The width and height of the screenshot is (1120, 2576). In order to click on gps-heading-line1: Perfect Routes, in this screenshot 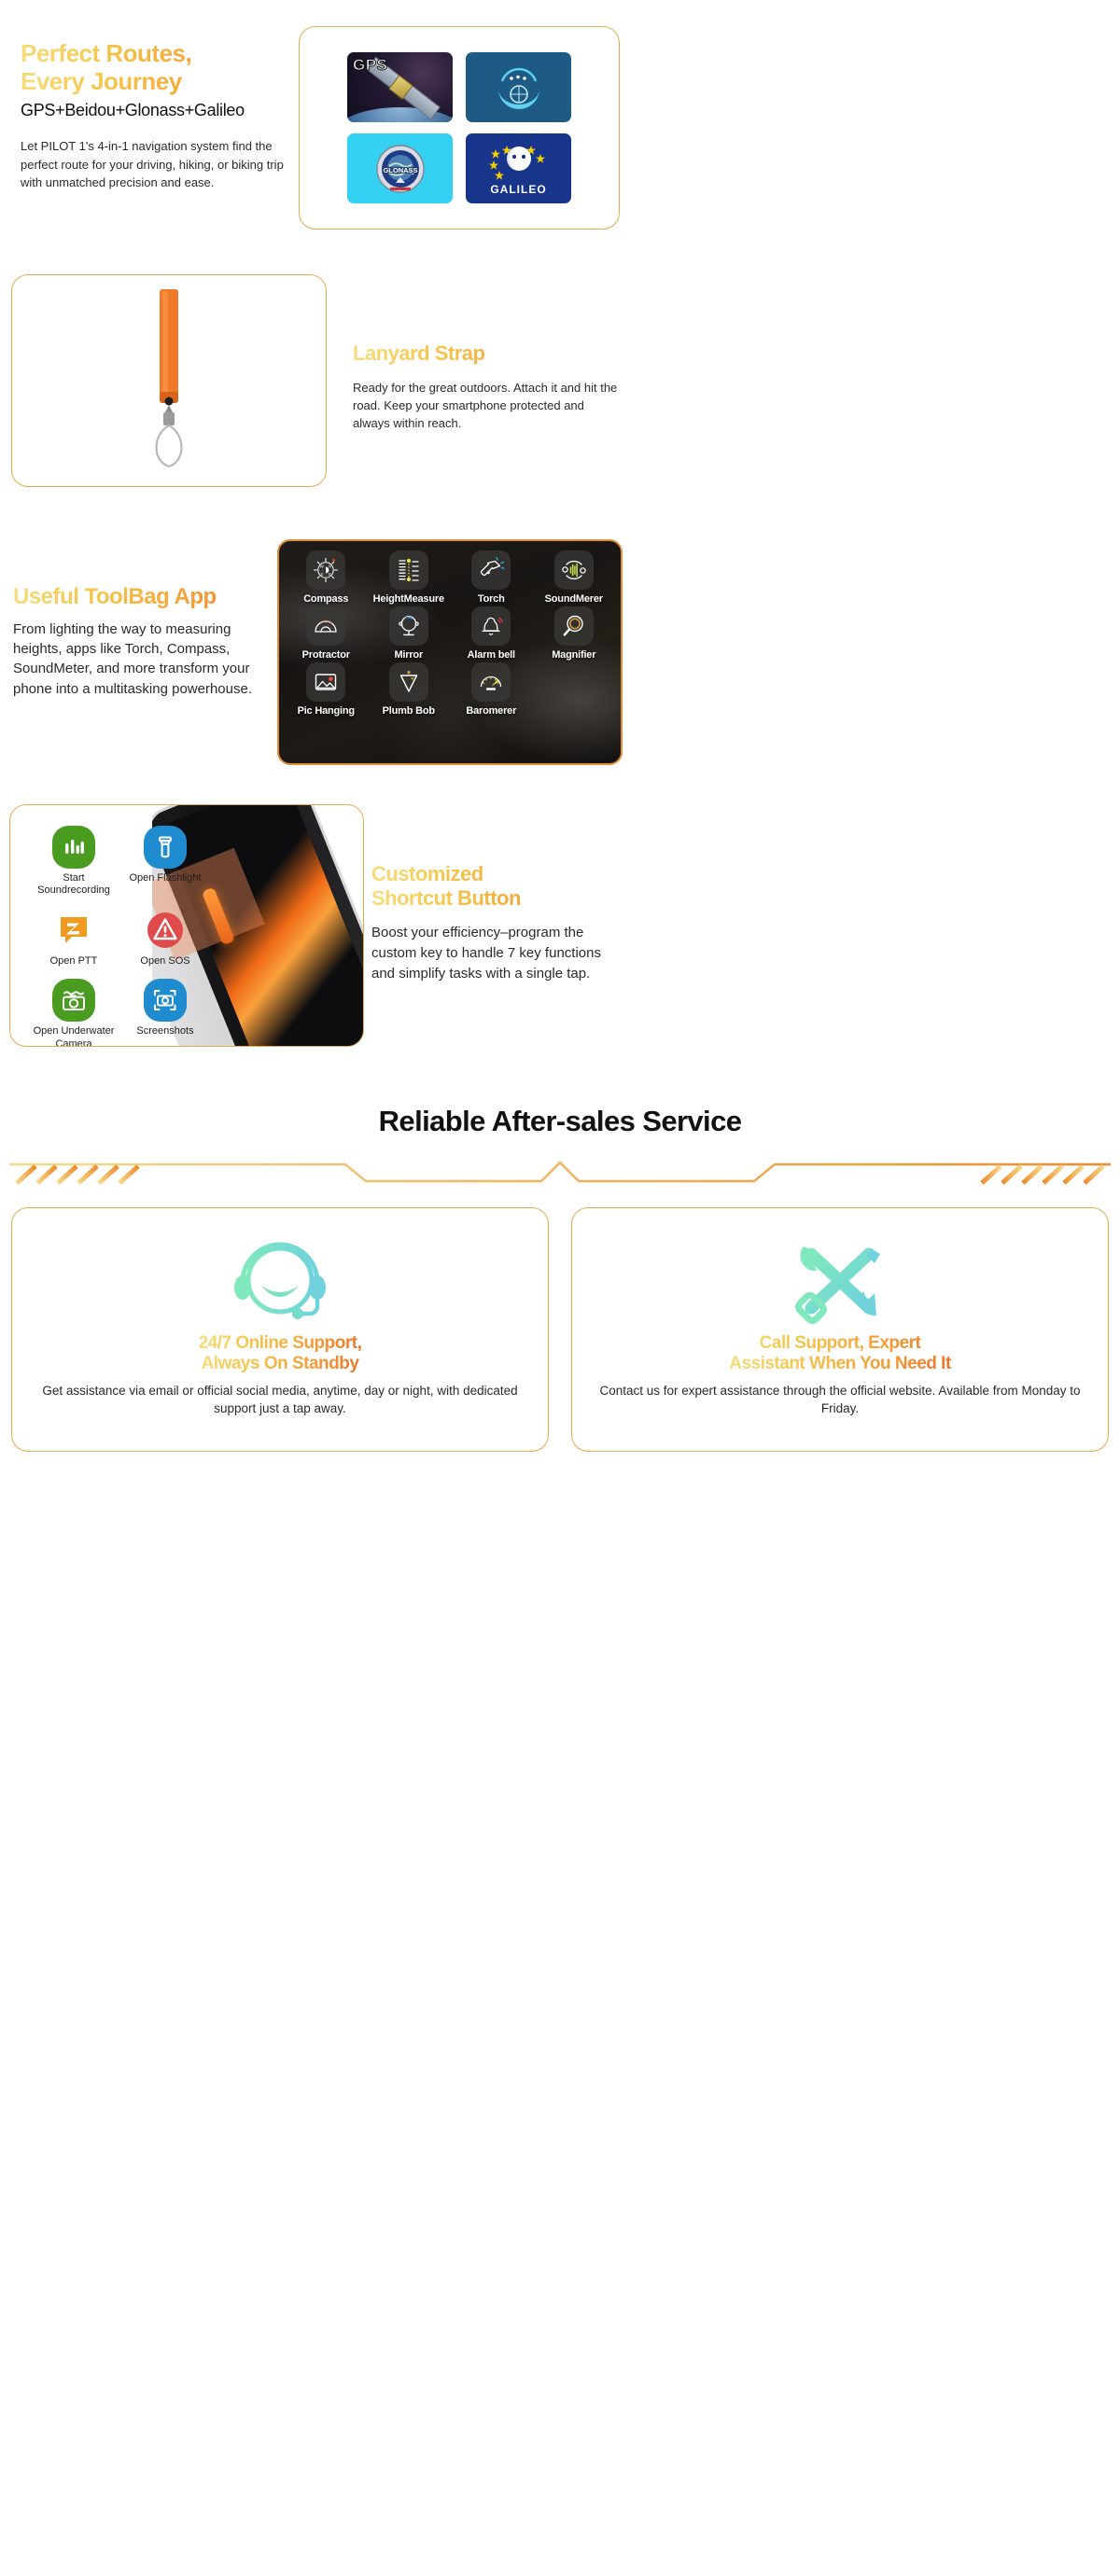, I will do `click(106, 53)`.